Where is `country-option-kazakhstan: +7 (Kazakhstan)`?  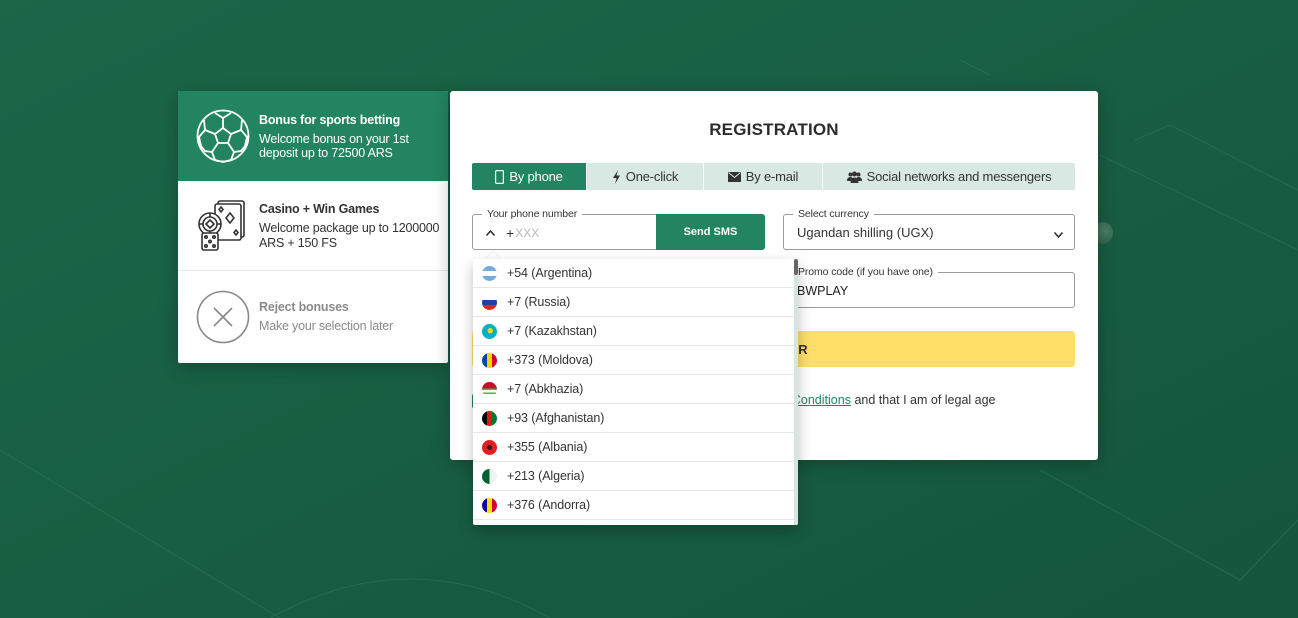 country-option-kazakhstan: +7 (Kazakhstan) is located at coordinates (633, 331).